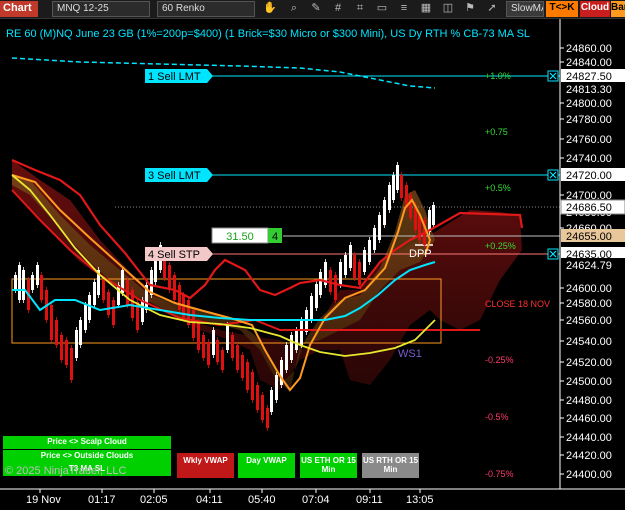 This screenshot has width=625, height=510. Describe the element at coordinates (589, 363) in the screenshot. I see `price-tick-label: 24520.00` at that location.